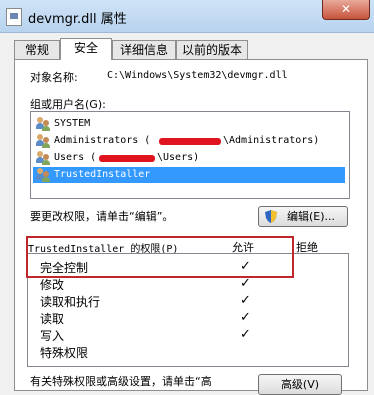  What do you see at coordinates (64, 353) in the screenshot?
I see `permission-special: 特殊权限` at bounding box center [64, 353].